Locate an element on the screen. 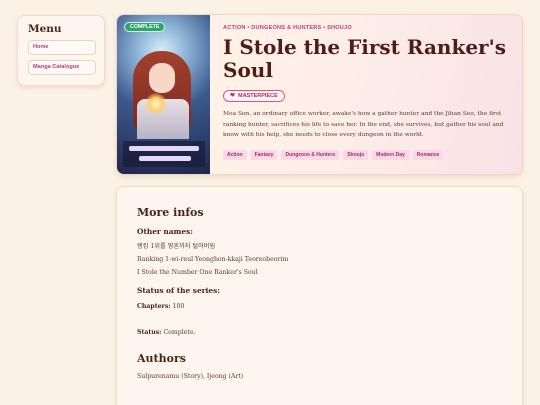 The height and width of the screenshot is (405, 540). heart-icon: ❤ is located at coordinates (233, 96).